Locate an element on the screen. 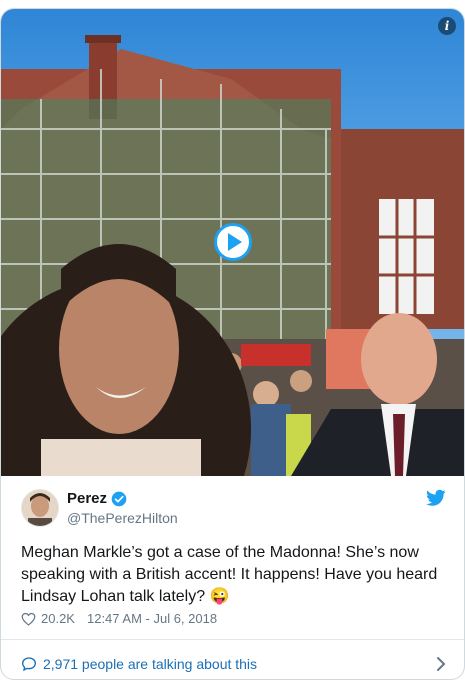  tweet-meta: 20.2K 12:47 AM - Jul 6, 2018 is located at coordinates (119, 618).